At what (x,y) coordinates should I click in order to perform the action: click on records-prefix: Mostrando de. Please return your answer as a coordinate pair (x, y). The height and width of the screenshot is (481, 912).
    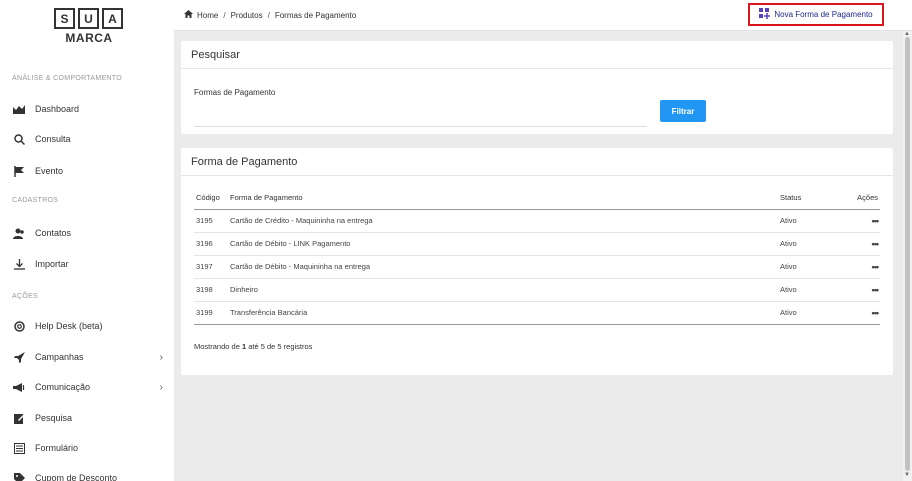
    Looking at the image, I should click on (218, 346).